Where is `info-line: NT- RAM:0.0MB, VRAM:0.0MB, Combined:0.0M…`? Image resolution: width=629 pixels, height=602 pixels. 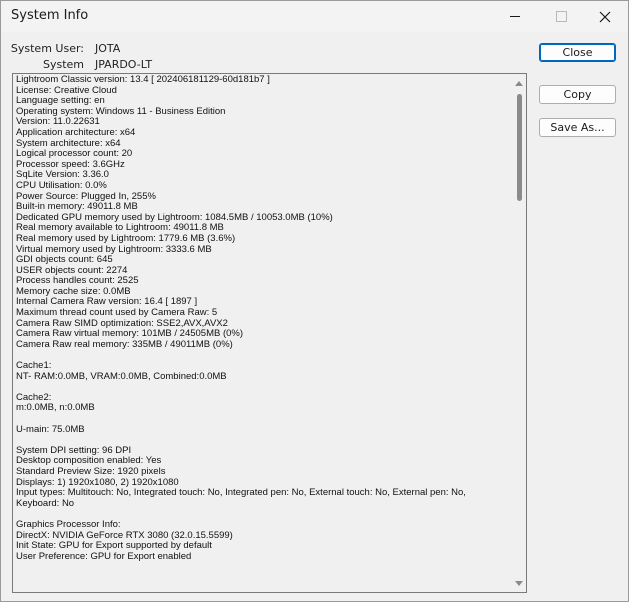
info-line: NT- RAM:0.0MB, VRAM:0.0MB, Combined:0.0M… is located at coordinates (121, 376).